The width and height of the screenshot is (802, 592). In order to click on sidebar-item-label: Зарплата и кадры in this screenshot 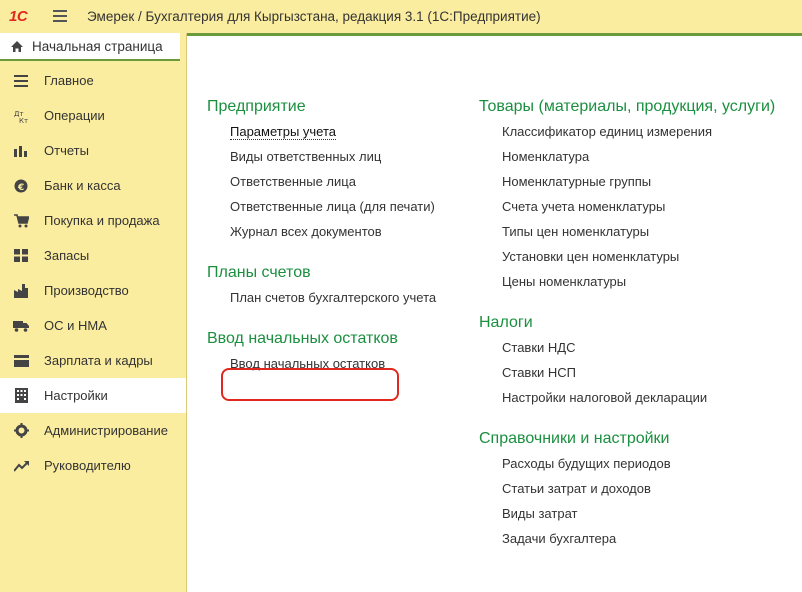, I will do `click(98, 360)`.